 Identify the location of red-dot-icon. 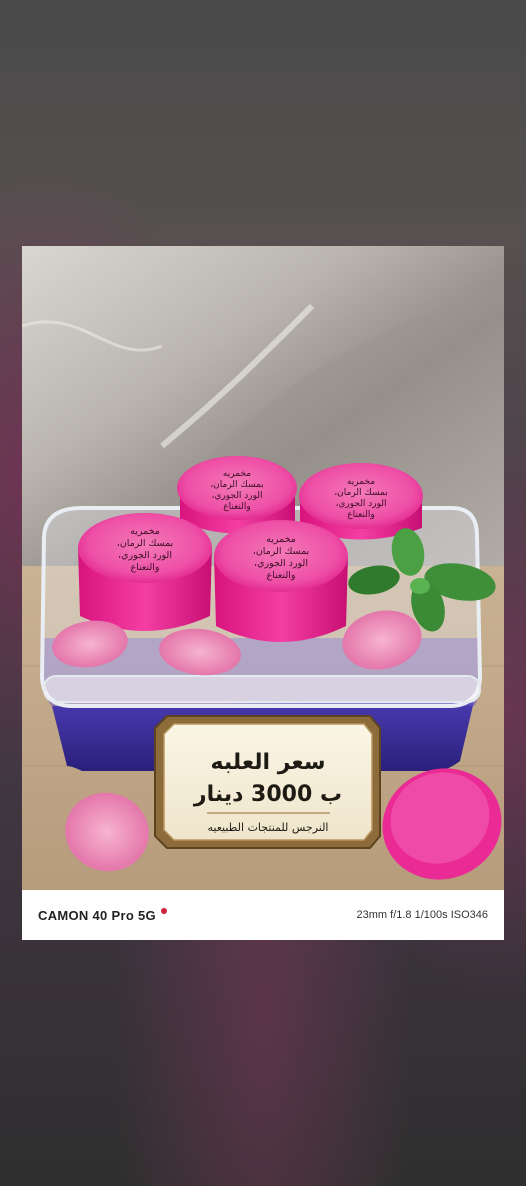
(163, 911).